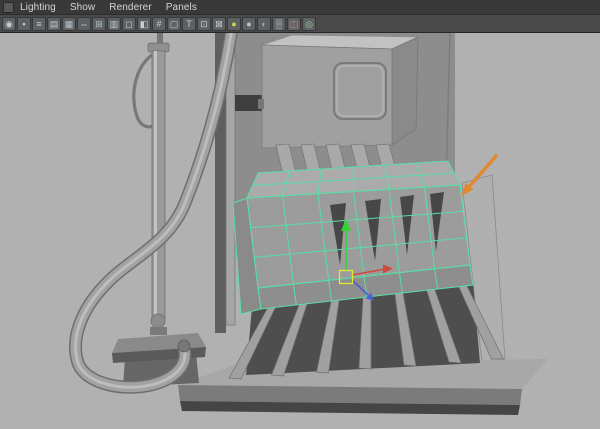 This screenshot has height=429, width=600. Describe the element at coordinates (82, 7) in the screenshot. I see `menu-item-show: Show` at that location.